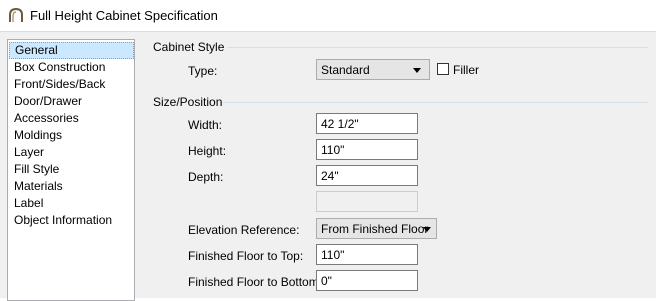 Image resolution: width=656 pixels, height=301 pixels. Describe the element at coordinates (246, 256) in the screenshot. I see `floor-to-top-label: Finished Floor to Top:` at that location.